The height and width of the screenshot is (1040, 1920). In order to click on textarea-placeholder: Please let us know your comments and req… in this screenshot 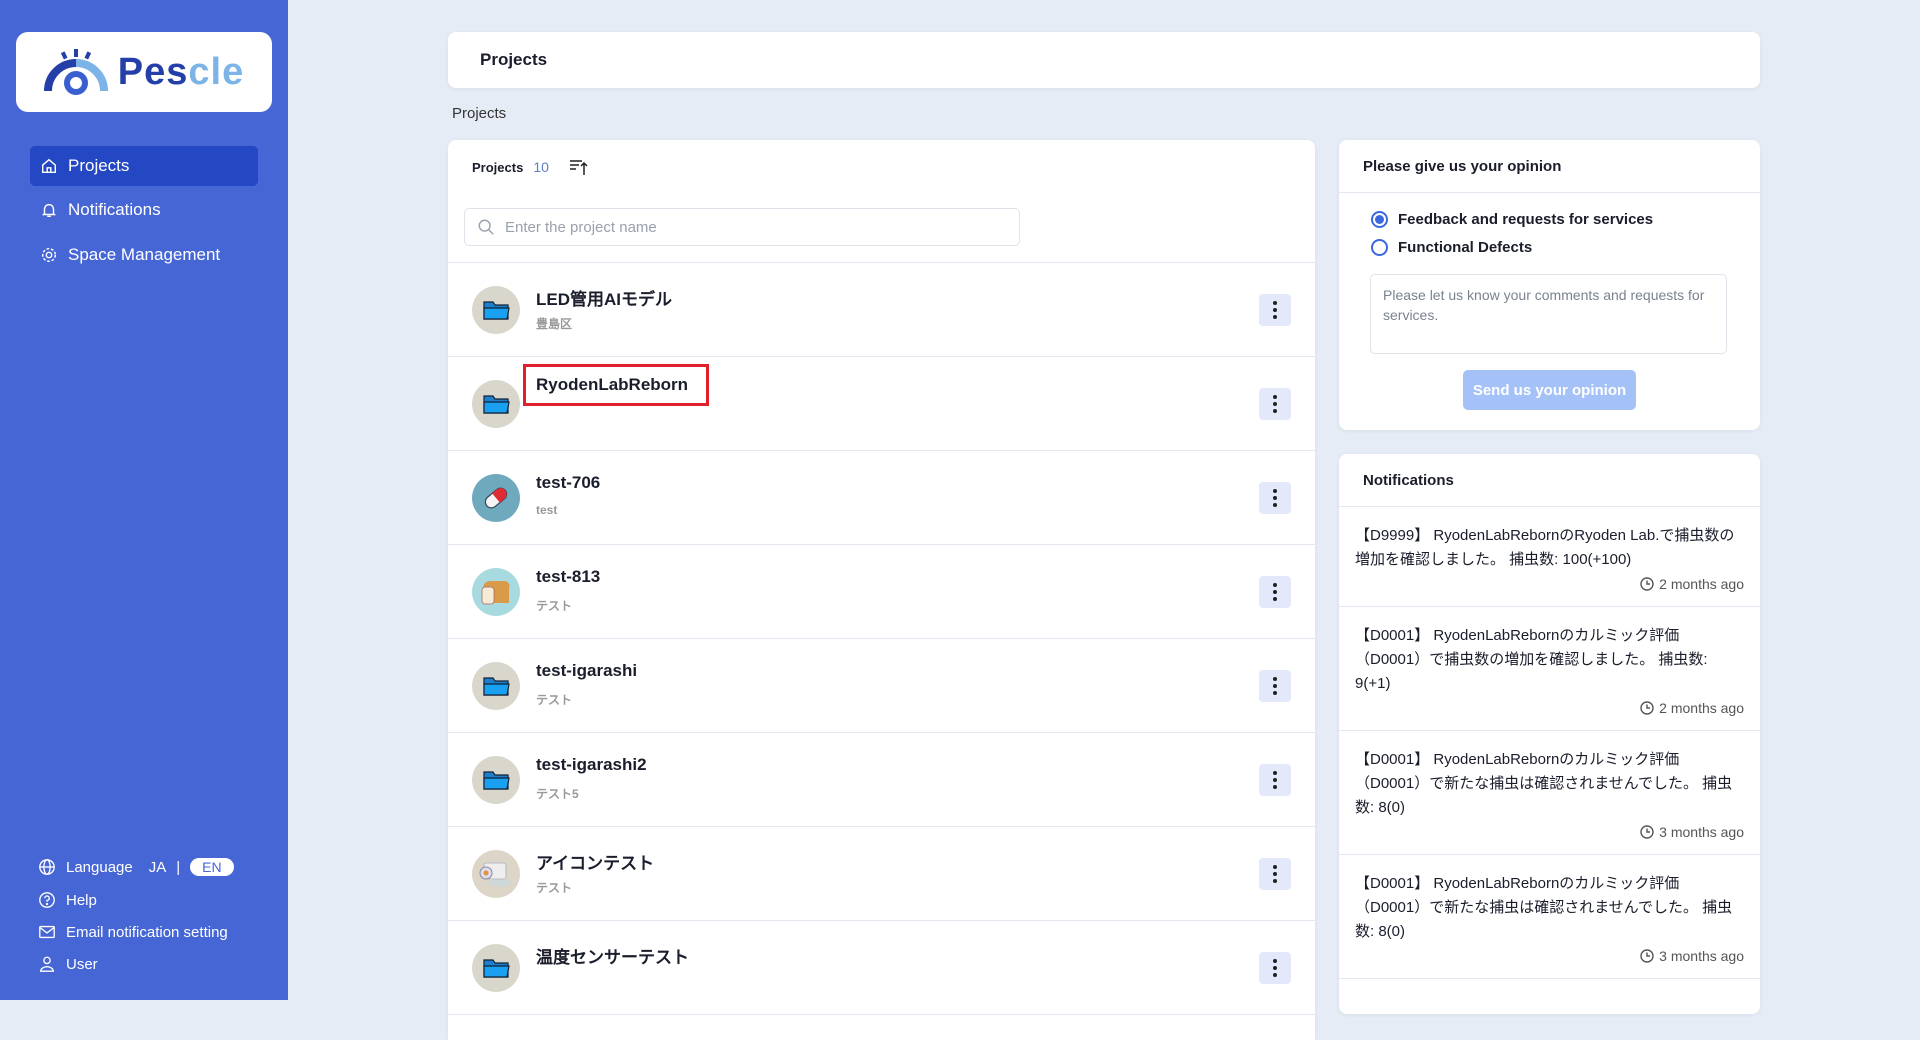, I will do `click(1544, 305)`.